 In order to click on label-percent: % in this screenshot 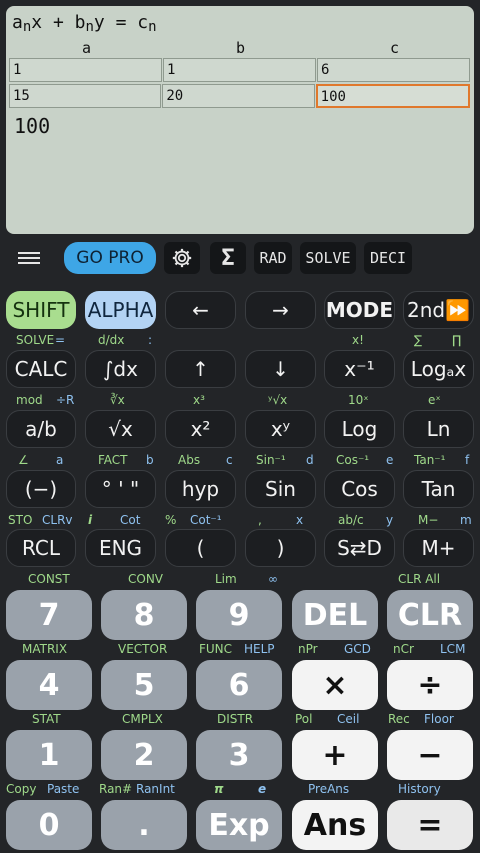, I will do `click(171, 520)`.